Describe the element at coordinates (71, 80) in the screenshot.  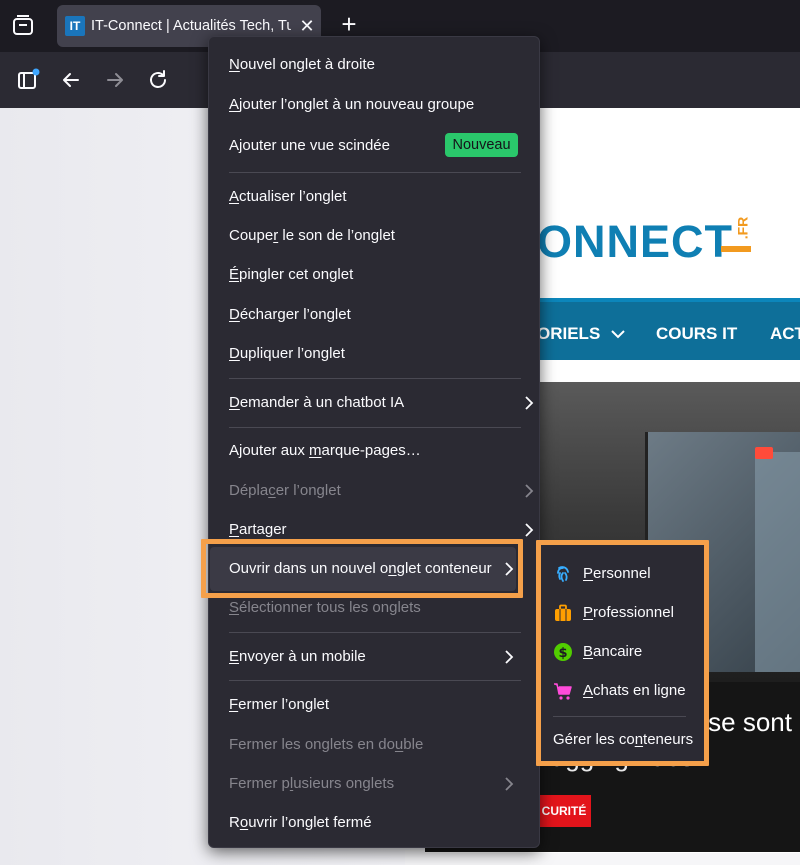
I see `back-arrow-icon` at that location.